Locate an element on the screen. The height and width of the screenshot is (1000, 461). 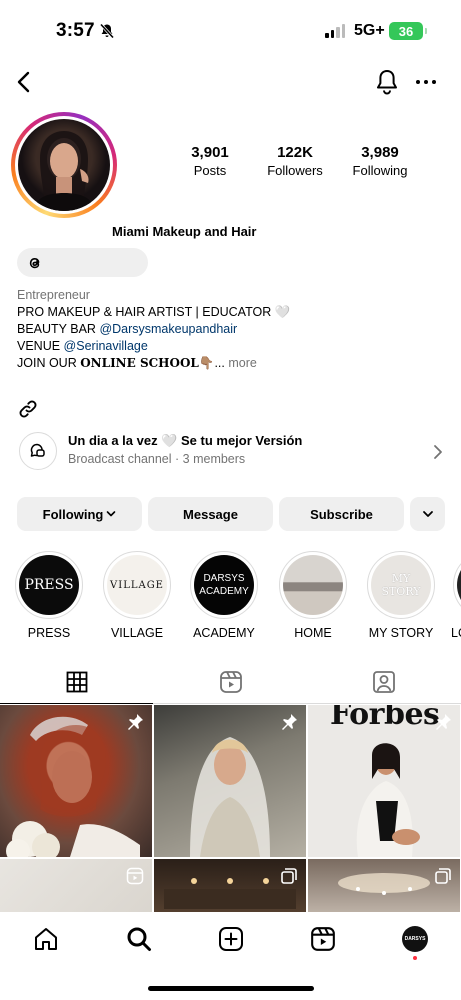
more-options-button is located at coordinates (426, 84).